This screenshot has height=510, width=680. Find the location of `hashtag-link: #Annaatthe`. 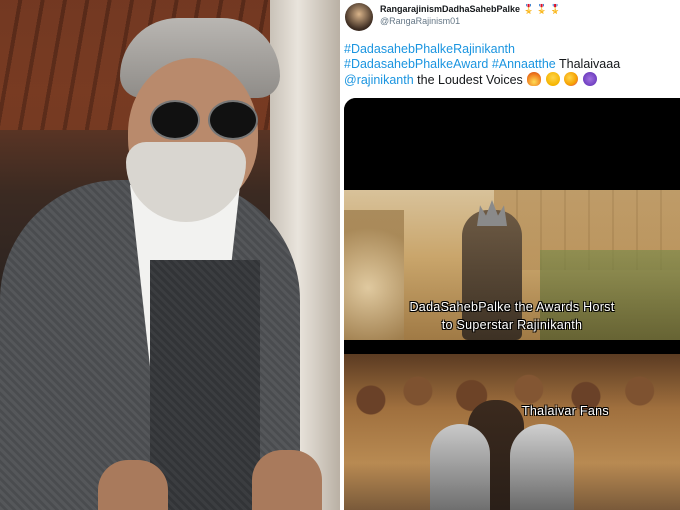

hashtag-link: #Annaatthe is located at coordinates (524, 64).